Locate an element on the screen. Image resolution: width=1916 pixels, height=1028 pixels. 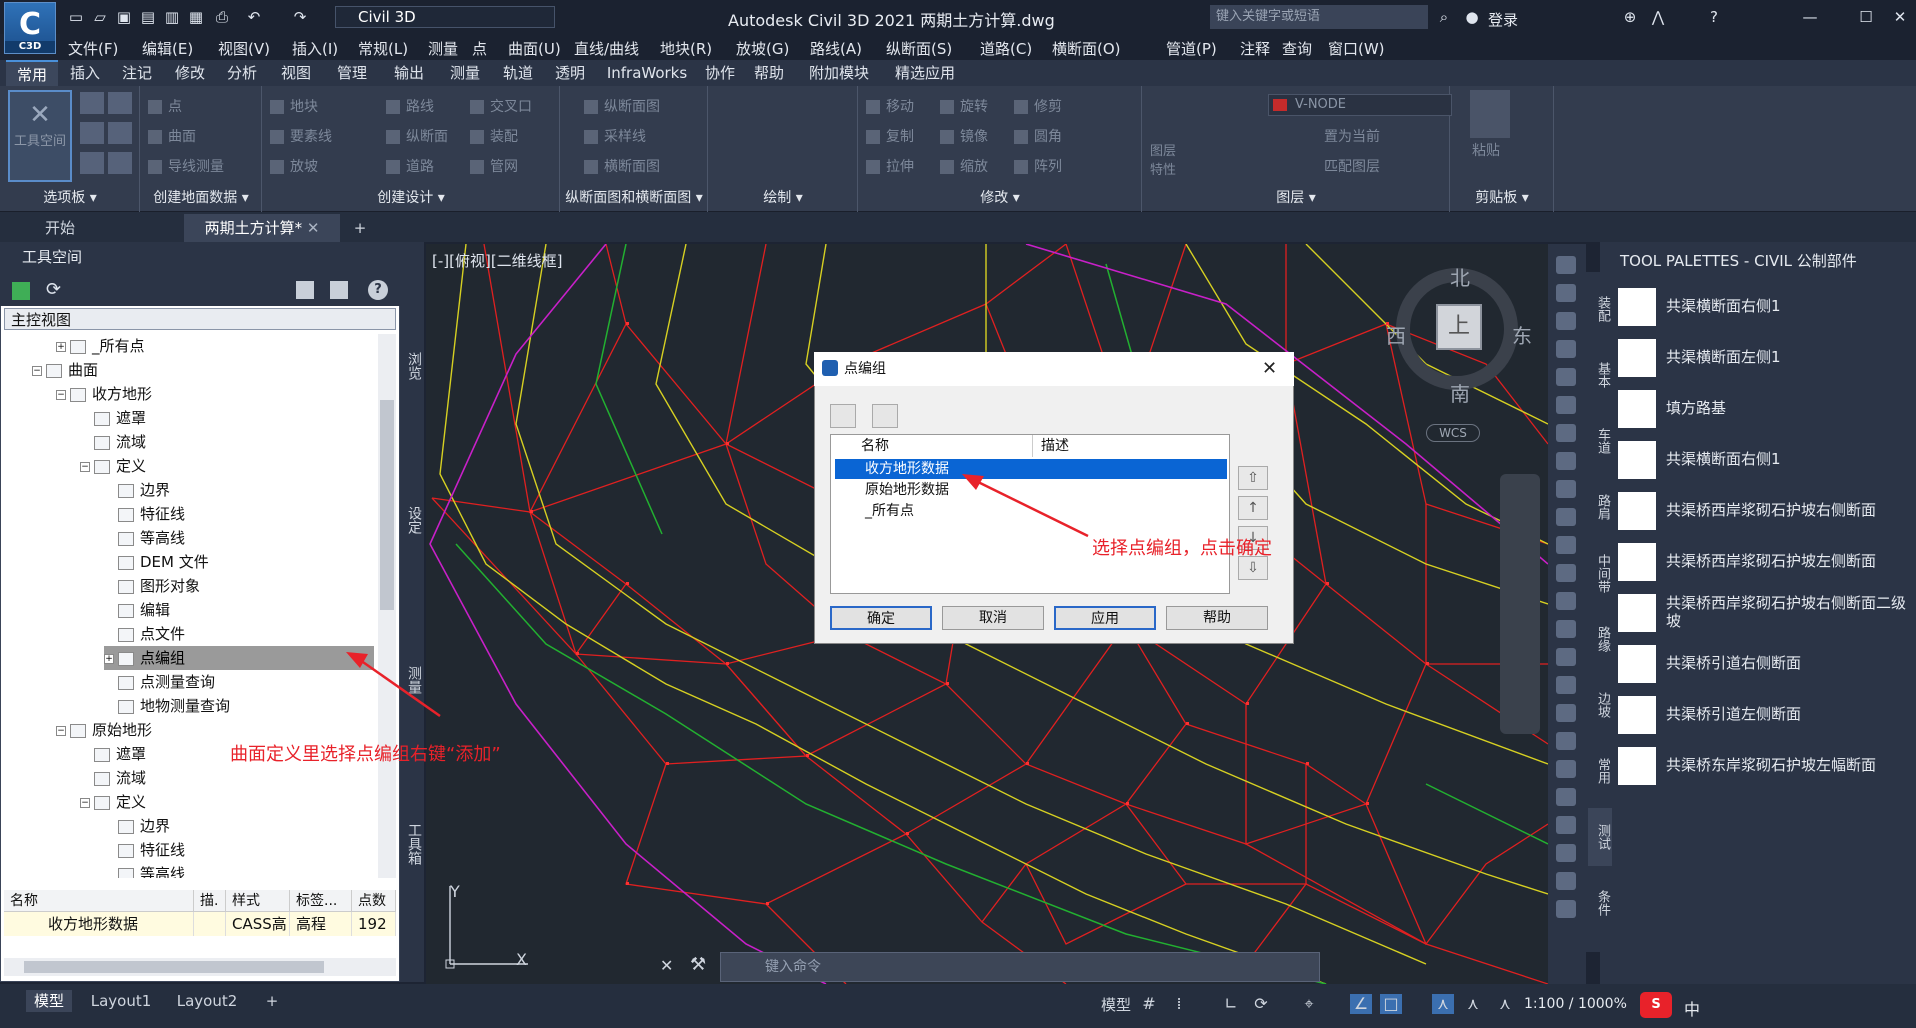
palette-tab: 测试 is located at coordinates (1600, 837).